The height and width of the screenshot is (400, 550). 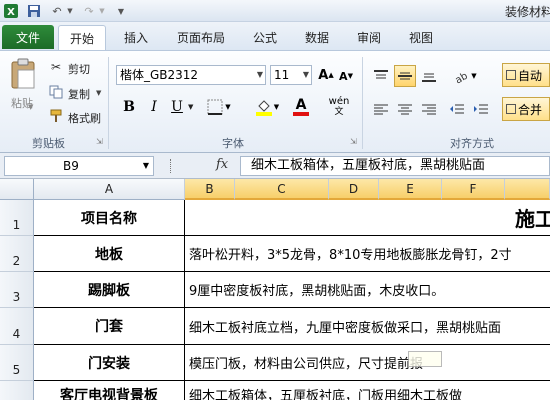 What do you see at coordinates (429, 110) in the screenshot?
I see `align-right-icon` at bounding box center [429, 110].